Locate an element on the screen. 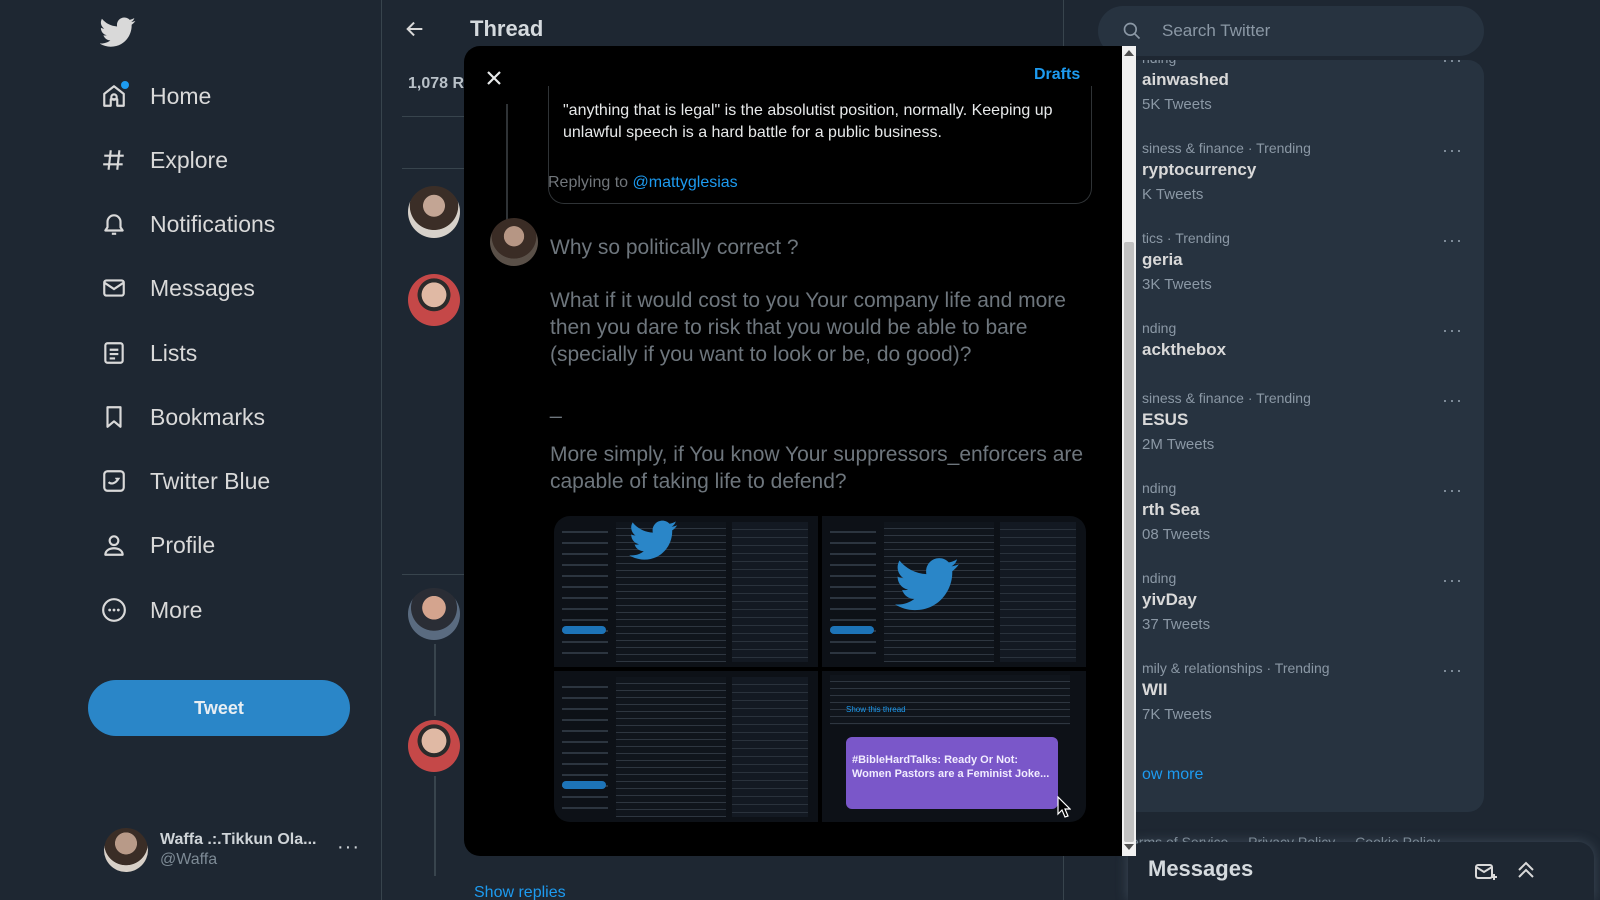 This screenshot has height=900, width=1600. compose-paragraph: Why so politically correct ? is located at coordinates (674, 247).